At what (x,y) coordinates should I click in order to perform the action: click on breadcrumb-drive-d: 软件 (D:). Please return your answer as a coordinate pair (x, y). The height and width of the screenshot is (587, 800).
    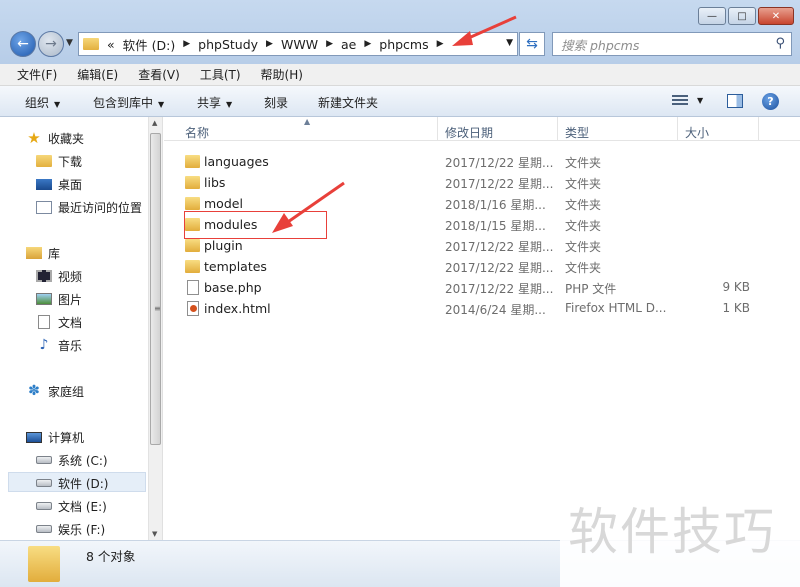
    Looking at the image, I should click on (149, 44).